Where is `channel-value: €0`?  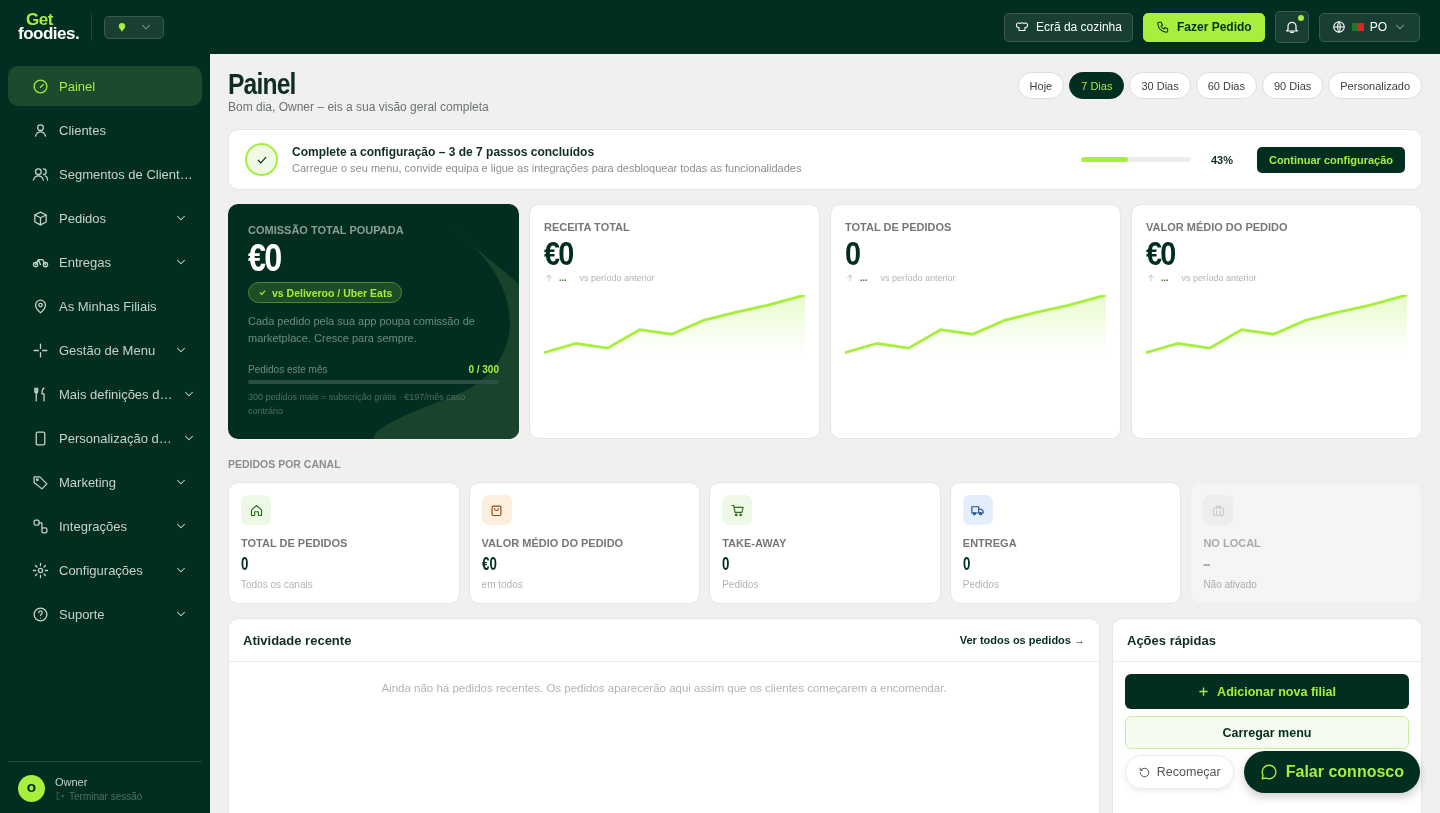
channel-value: €0 is located at coordinates (489, 564).